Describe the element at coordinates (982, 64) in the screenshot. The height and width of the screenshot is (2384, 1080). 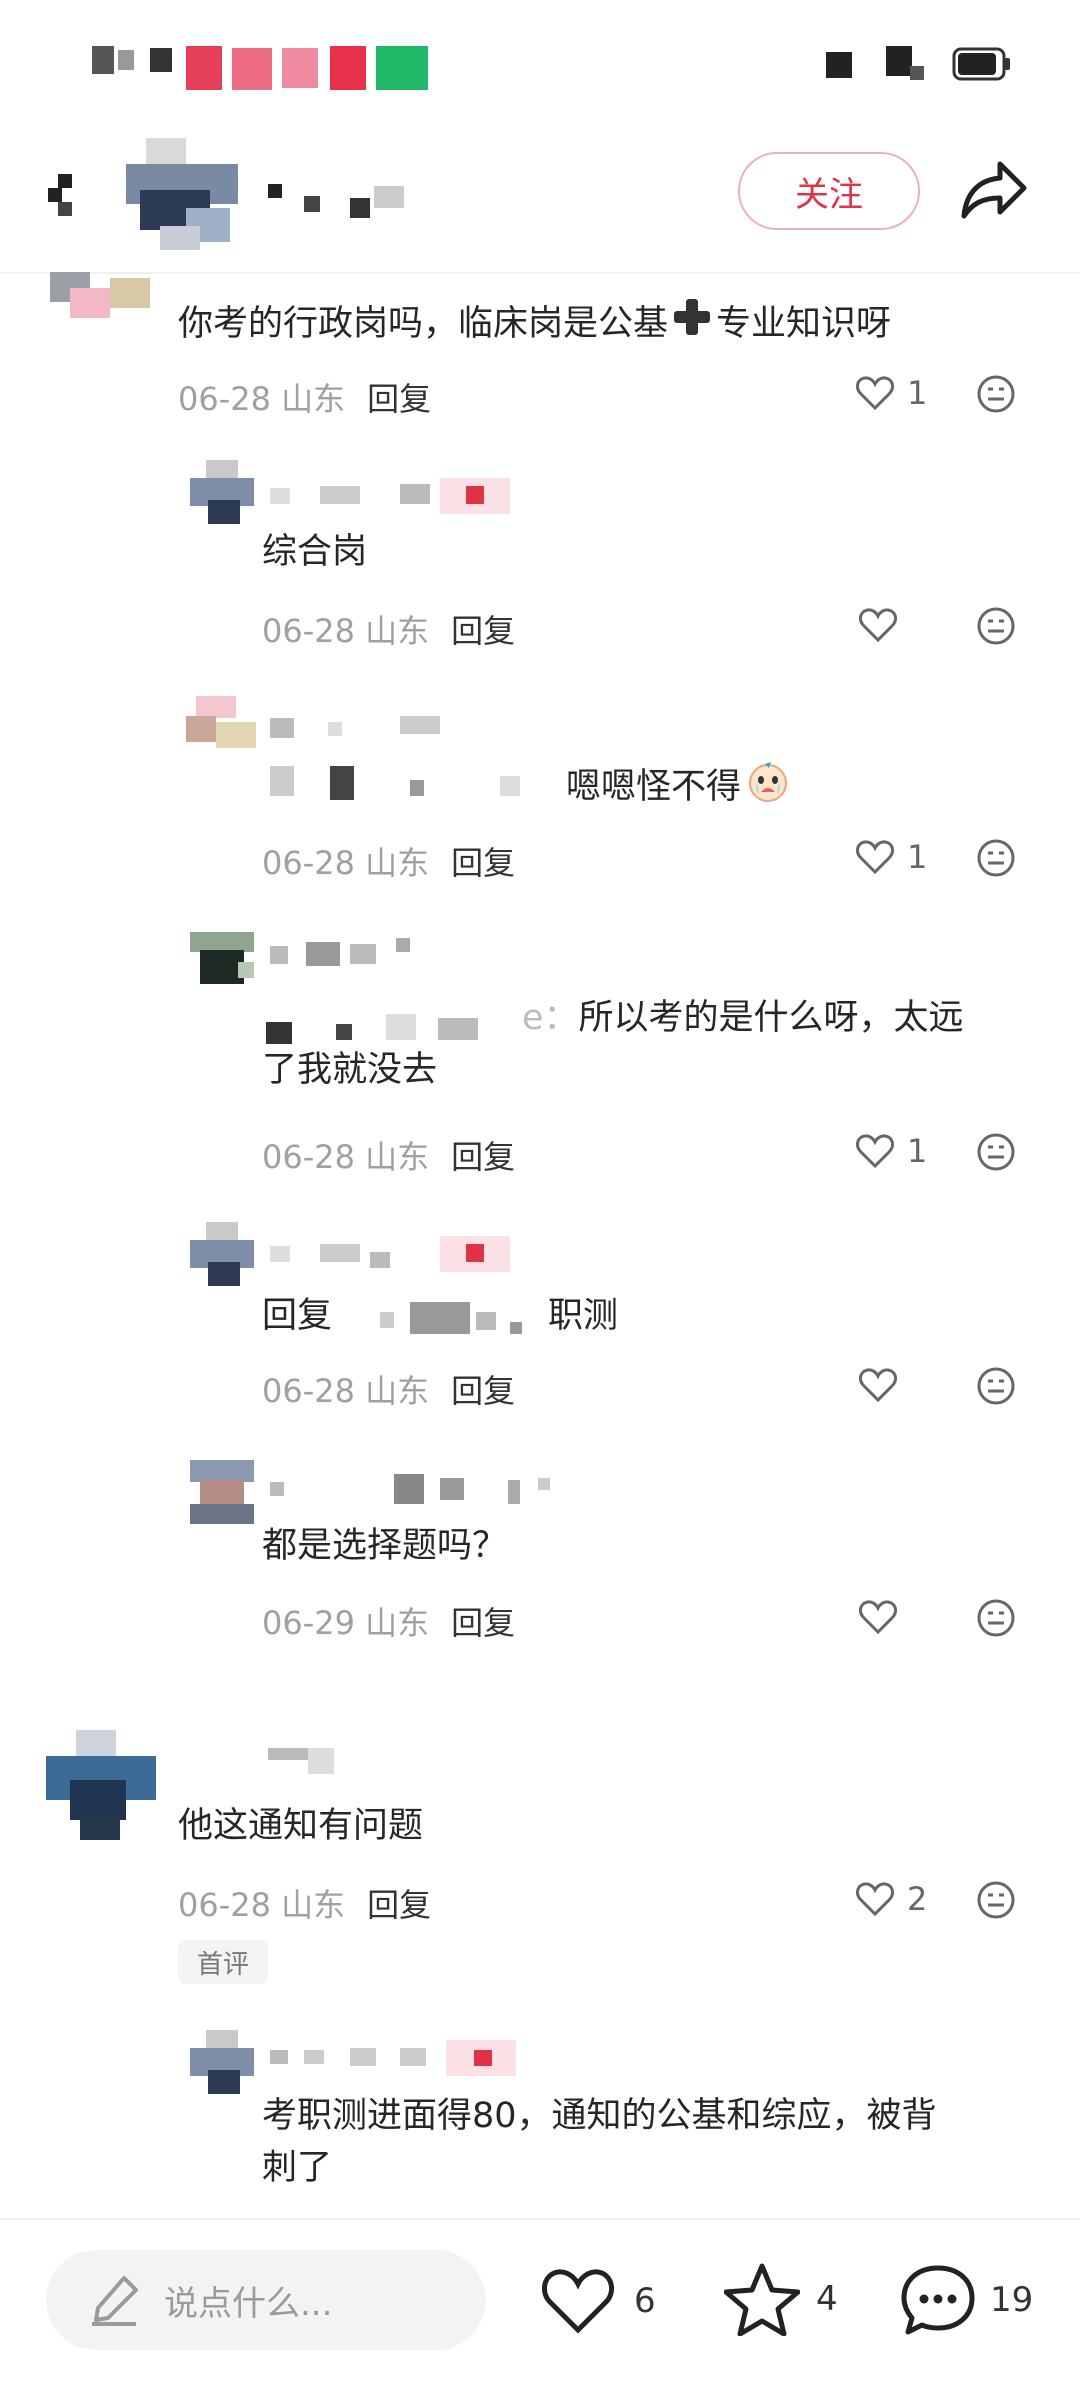
I see `battery-icon` at that location.